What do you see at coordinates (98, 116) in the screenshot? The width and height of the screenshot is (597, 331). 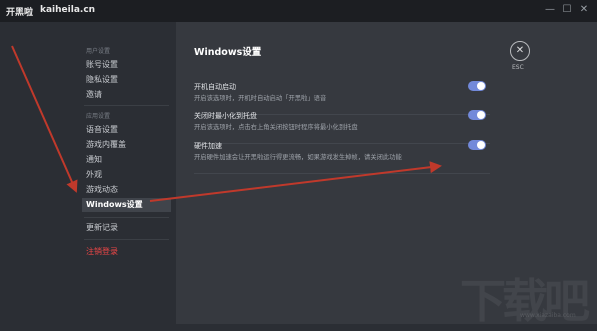 I see `app-settings-label: 应用设置` at bounding box center [98, 116].